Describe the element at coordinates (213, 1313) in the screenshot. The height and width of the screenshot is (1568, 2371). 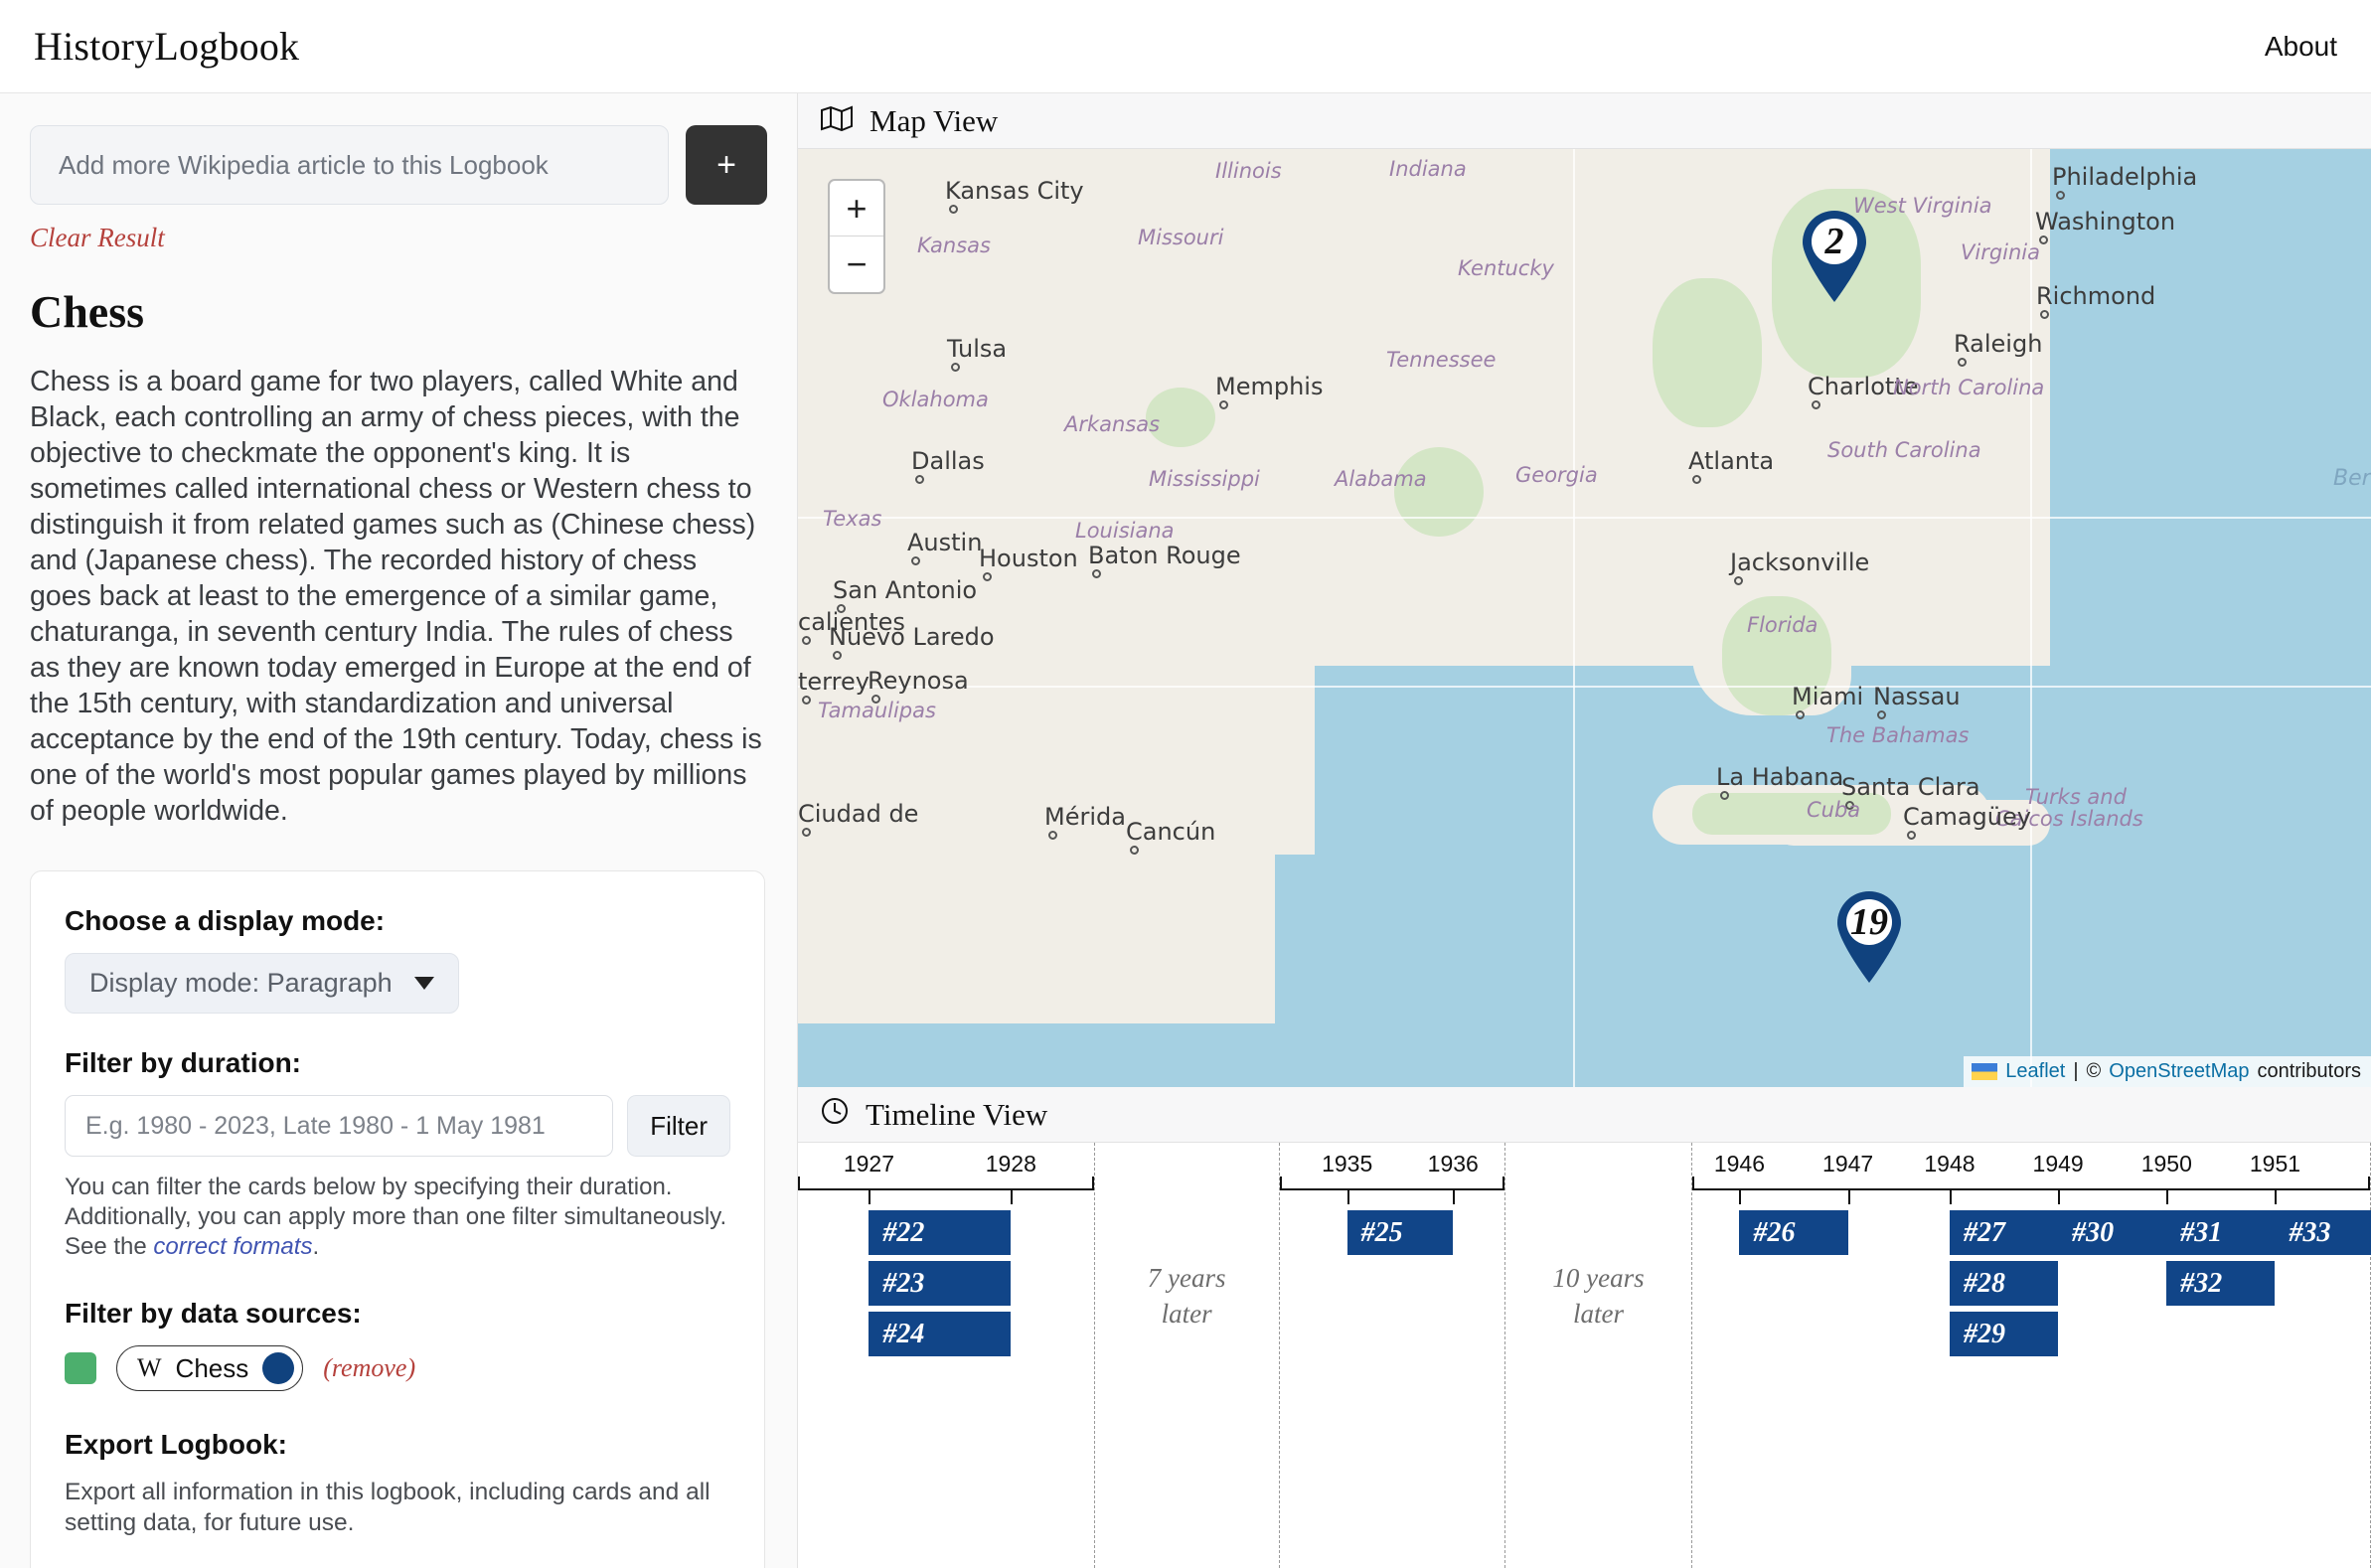
I see `data-sources-label: Filter by data sources:` at that location.